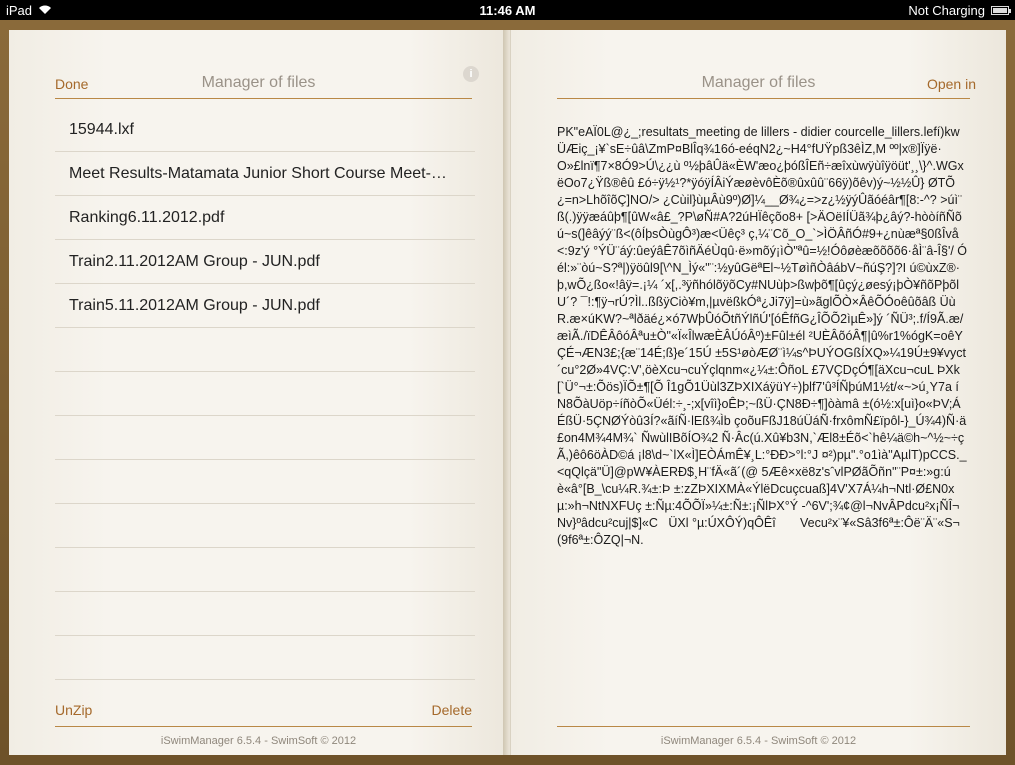 This screenshot has width=1015, height=765. Describe the element at coordinates (265, 262) in the screenshot. I see `file-item: Train2.11.2012AM Group - JUN.pdf` at that location.